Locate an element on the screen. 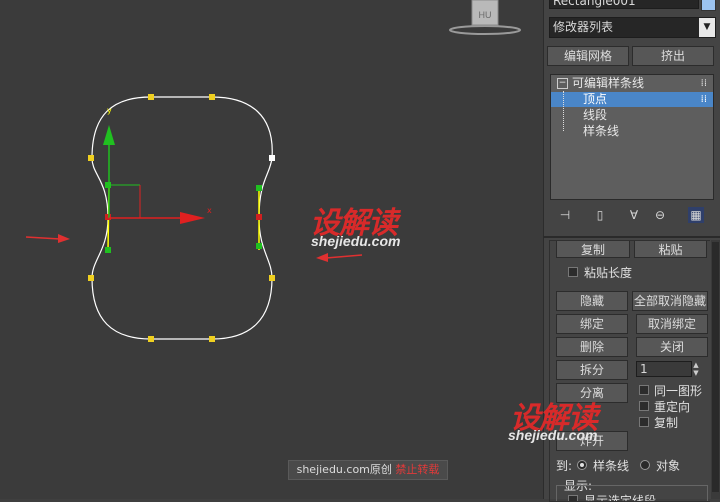  reorient-label: 重定向 is located at coordinates (672, 407).